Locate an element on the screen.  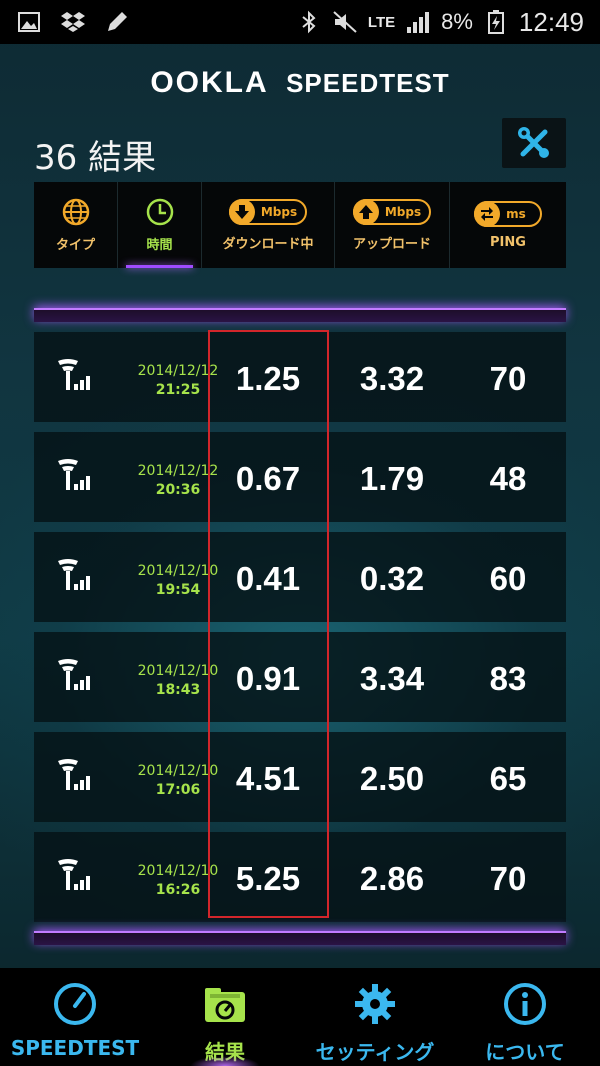
signal-icon is located at coordinates (418, 22).